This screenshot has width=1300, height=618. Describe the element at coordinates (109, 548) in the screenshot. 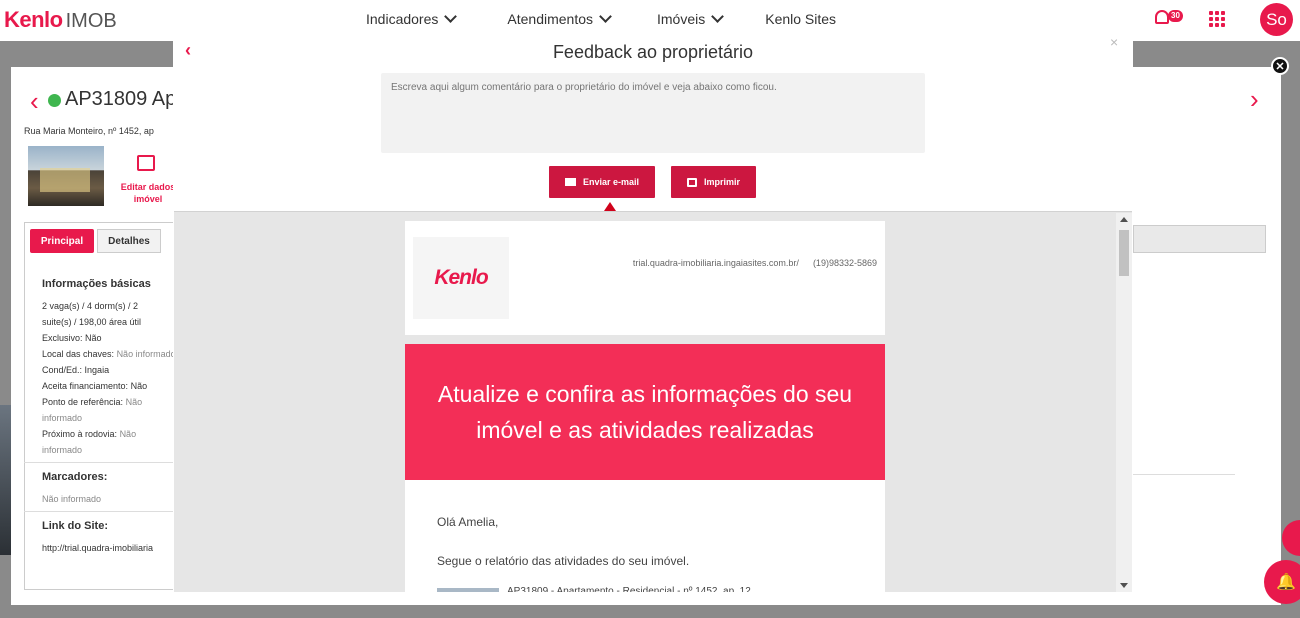

I see `site-link-value: http://trial.quadra-imobiliaria` at that location.